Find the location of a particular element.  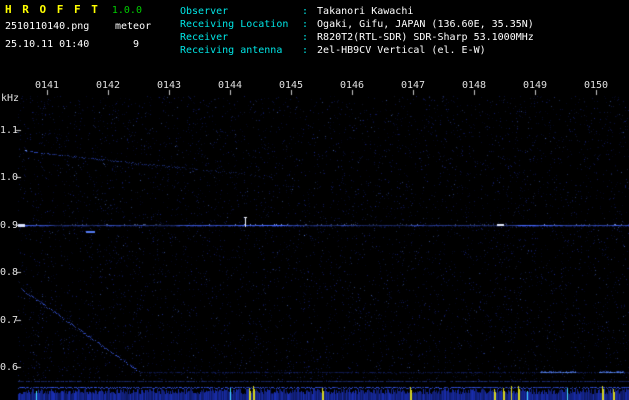

meteor-count: 9 is located at coordinates (136, 44).